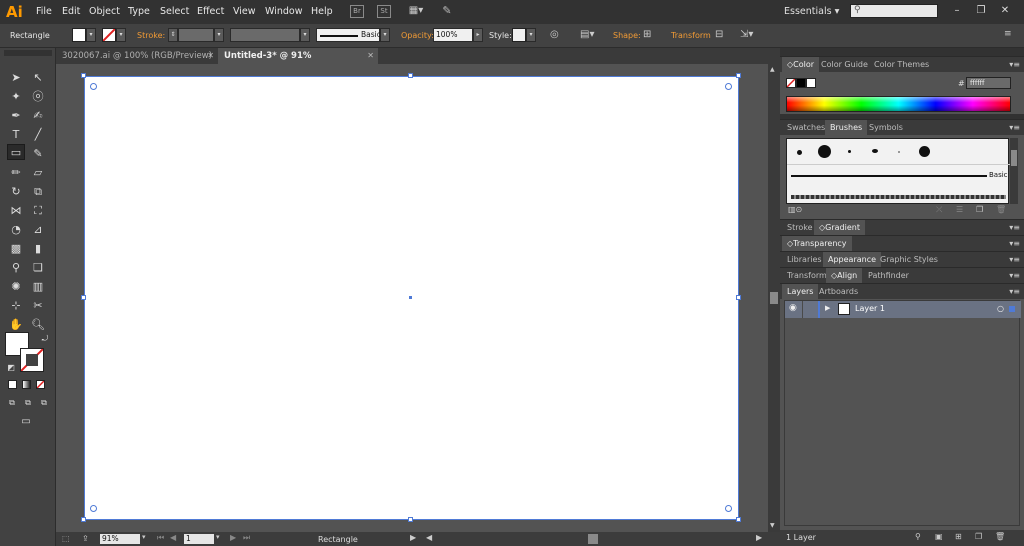  Describe the element at coordinates (795, 209) in the screenshot. I see `brush-libraries-menu-icon: ▥⊙` at that location.